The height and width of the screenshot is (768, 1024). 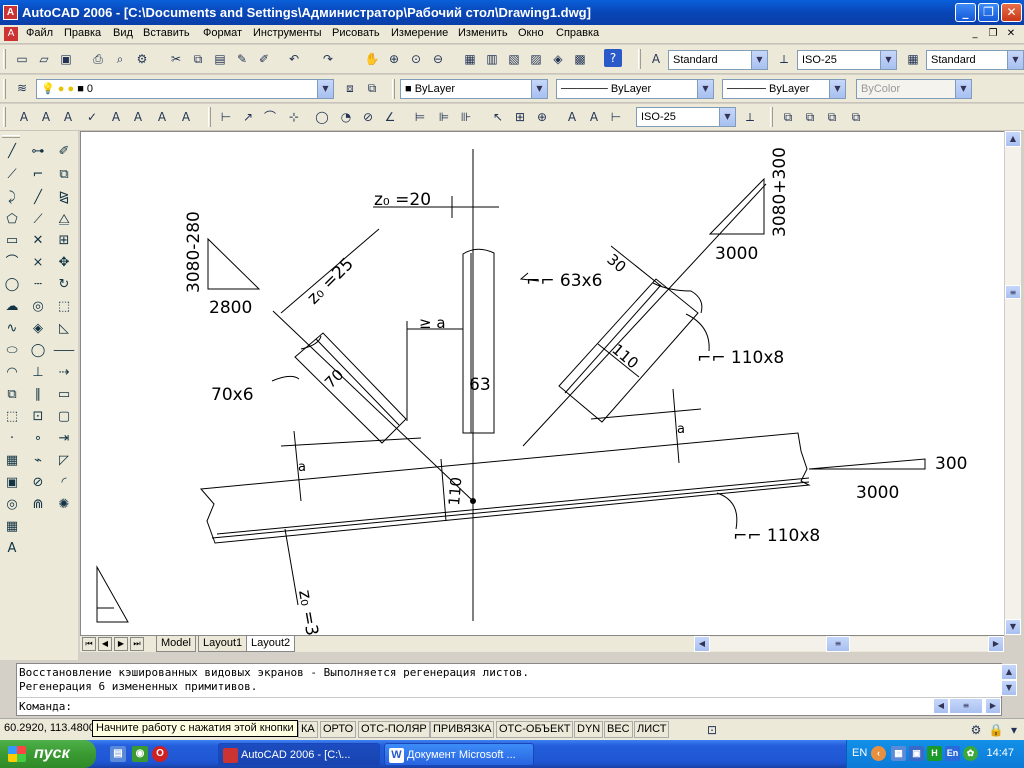 What do you see at coordinates (64, 417) in the screenshot?
I see `break-icon: ▢` at bounding box center [64, 417].